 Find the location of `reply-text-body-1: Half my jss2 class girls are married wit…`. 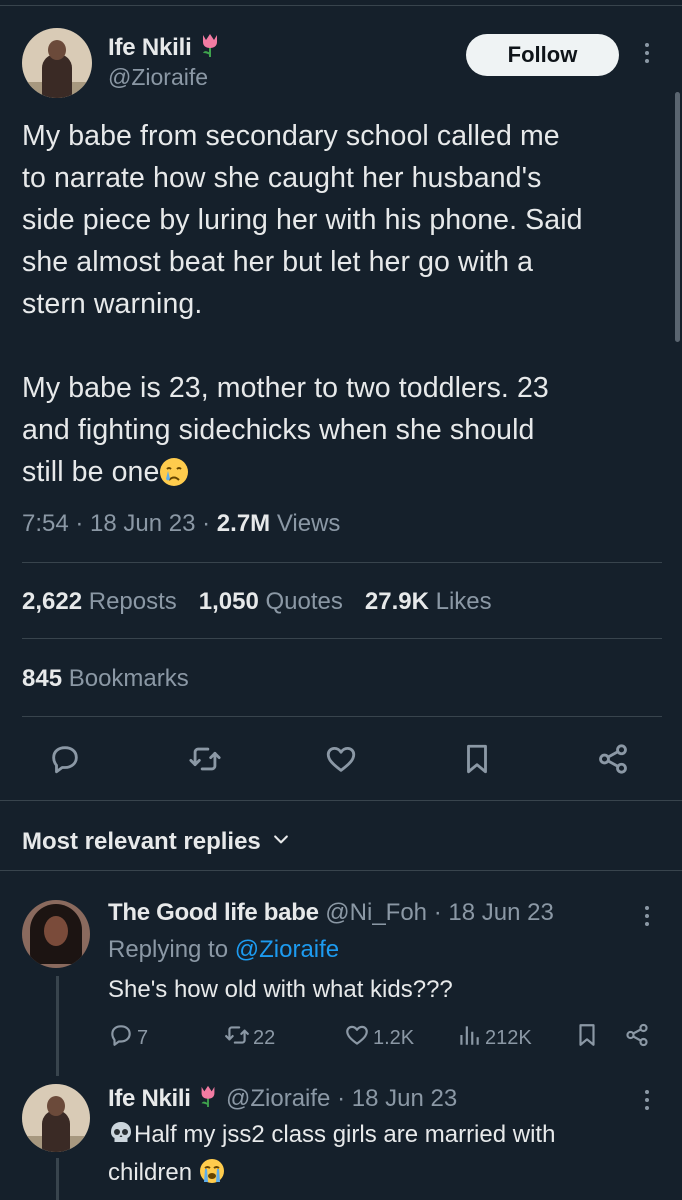

reply-text-body-1: Half my jss2 class girls are married wit… is located at coordinates (345, 1134).